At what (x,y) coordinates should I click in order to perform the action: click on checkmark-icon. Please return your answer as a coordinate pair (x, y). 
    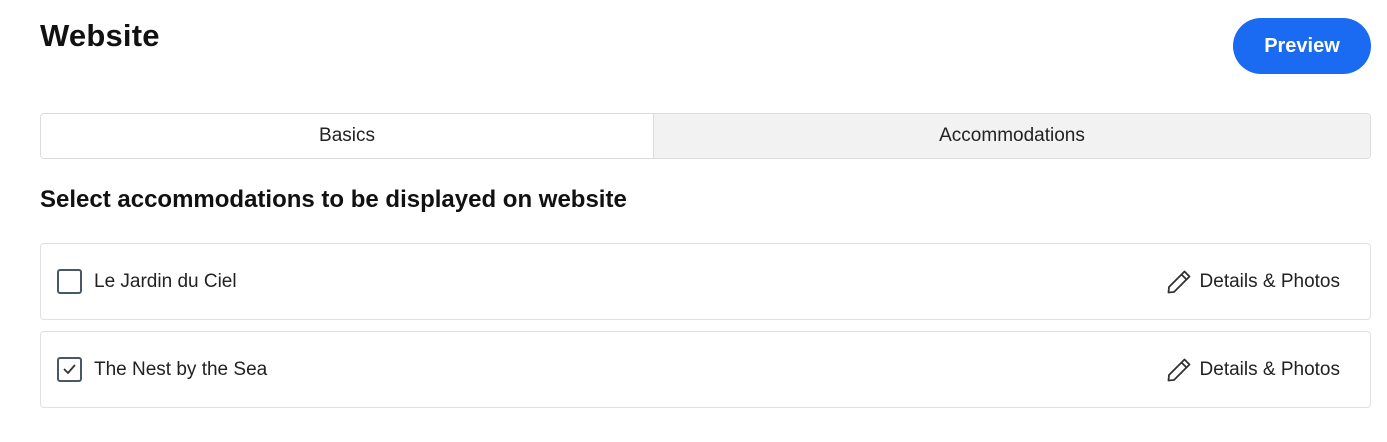
    Looking at the image, I should click on (69, 369).